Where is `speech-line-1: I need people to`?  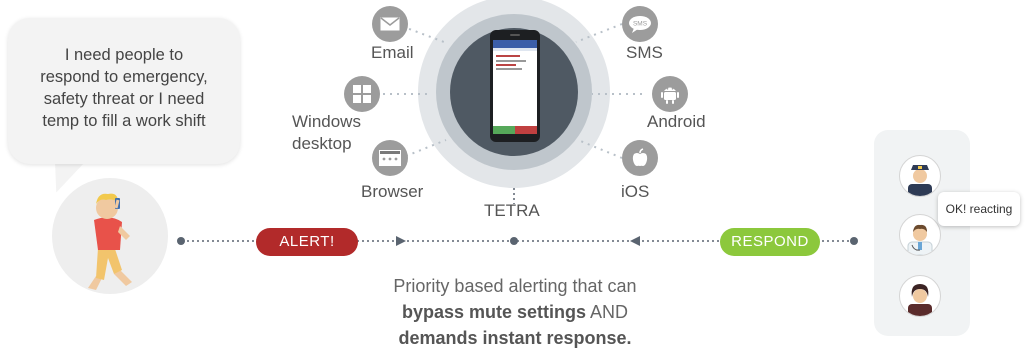
speech-line-1: I need people to is located at coordinates (124, 55).